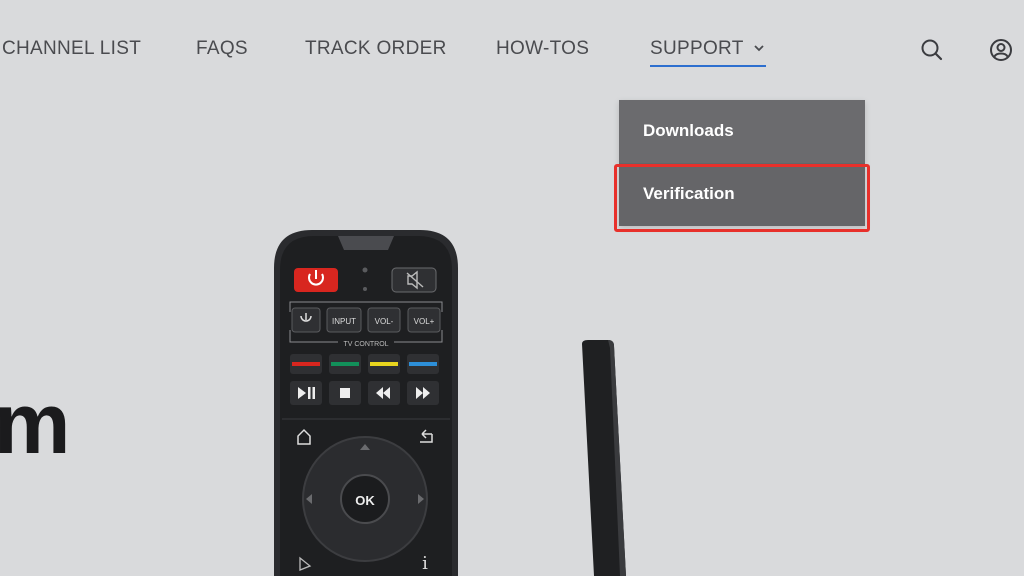 This screenshot has height=576, width=1024. What do you see at coordinates (604, 458) in the screenshot?
I see `streaming-stick-image` at bounding box center [604, 458].